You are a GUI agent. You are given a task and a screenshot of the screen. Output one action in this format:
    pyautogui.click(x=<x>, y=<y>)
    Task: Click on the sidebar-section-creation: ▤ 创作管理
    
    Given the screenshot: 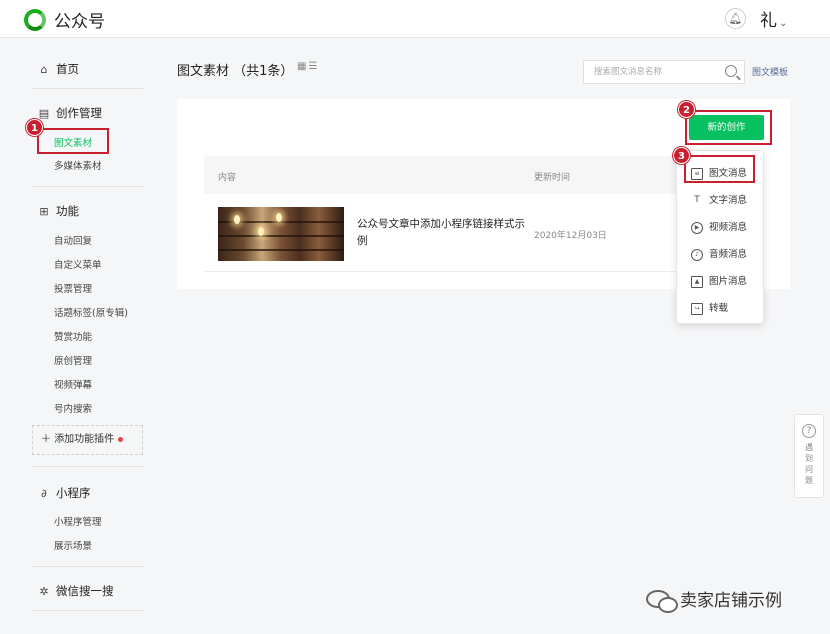 What is the action you would take?
    pyautogui.click(x=70, y=113)
    